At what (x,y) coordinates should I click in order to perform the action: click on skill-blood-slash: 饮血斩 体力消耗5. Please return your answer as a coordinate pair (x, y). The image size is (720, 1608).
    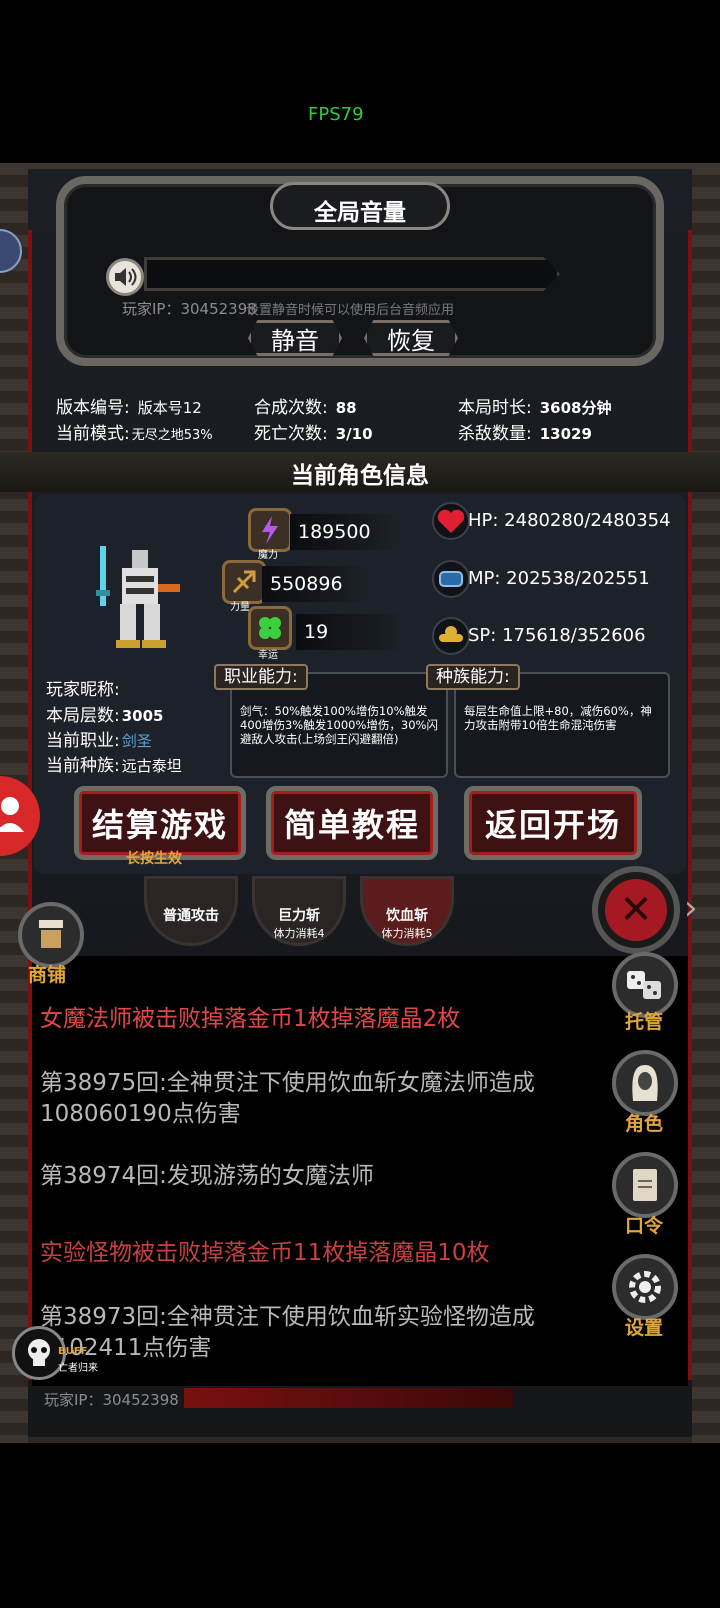
    Looking at the image, I should click on (407, 911).